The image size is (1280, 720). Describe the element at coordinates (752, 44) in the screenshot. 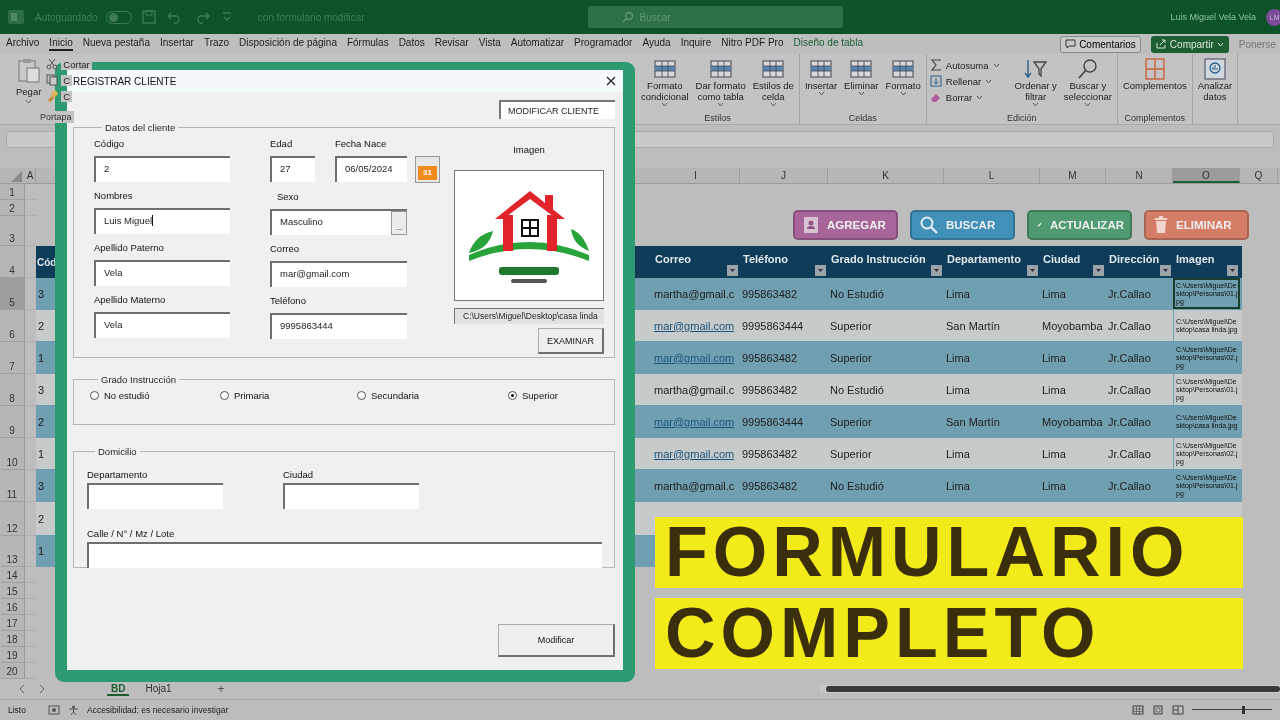

I see `menu-tab: Nitro PDF Pro` at that location.